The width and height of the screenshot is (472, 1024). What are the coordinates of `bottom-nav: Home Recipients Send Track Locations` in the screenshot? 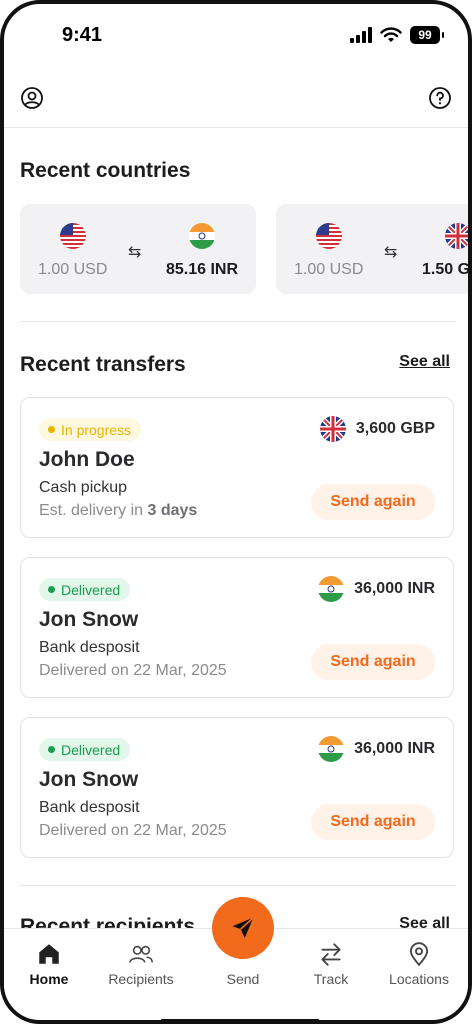 It's located at (236, 958).